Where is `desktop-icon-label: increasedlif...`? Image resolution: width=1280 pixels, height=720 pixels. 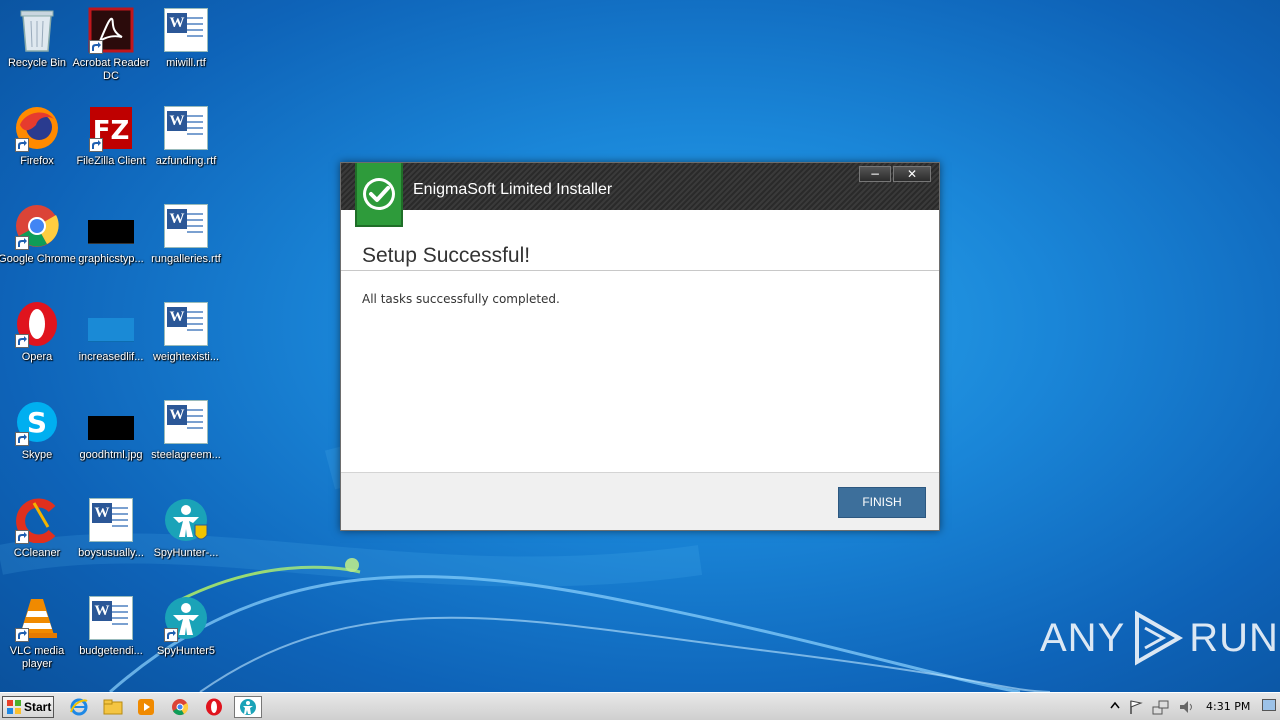 desktop-icon-label: increasedlif... is located at coordinates (111, 357).